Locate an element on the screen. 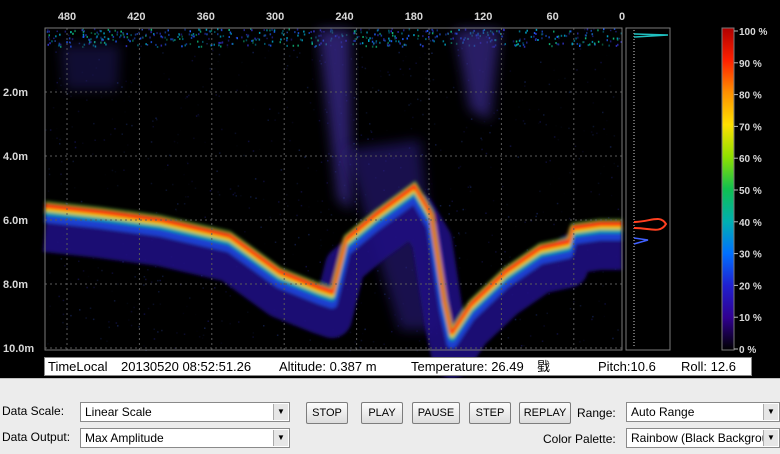 The width and height of the screenshot is (780, 454). data-output-select: Max Amplitude ▼ is located at coordinates (185, 438).